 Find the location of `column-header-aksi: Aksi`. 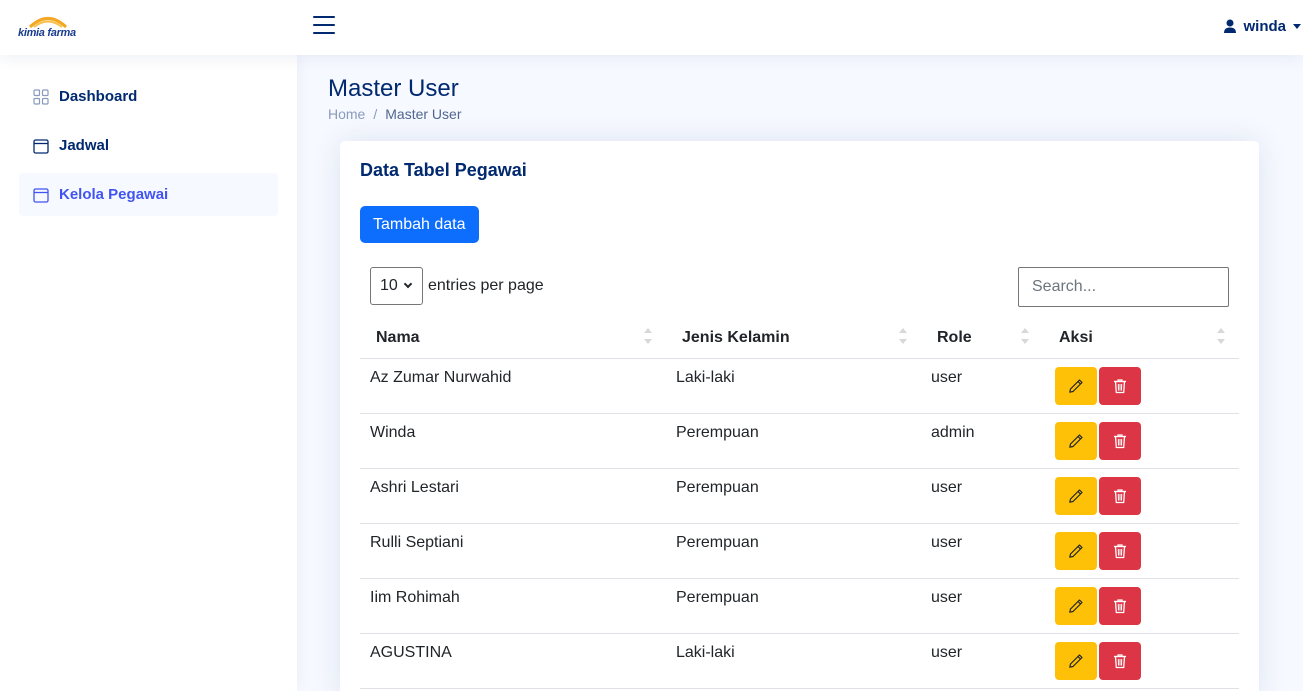

column-header-aksi: Aksi is located at coordinates (1141, 338).